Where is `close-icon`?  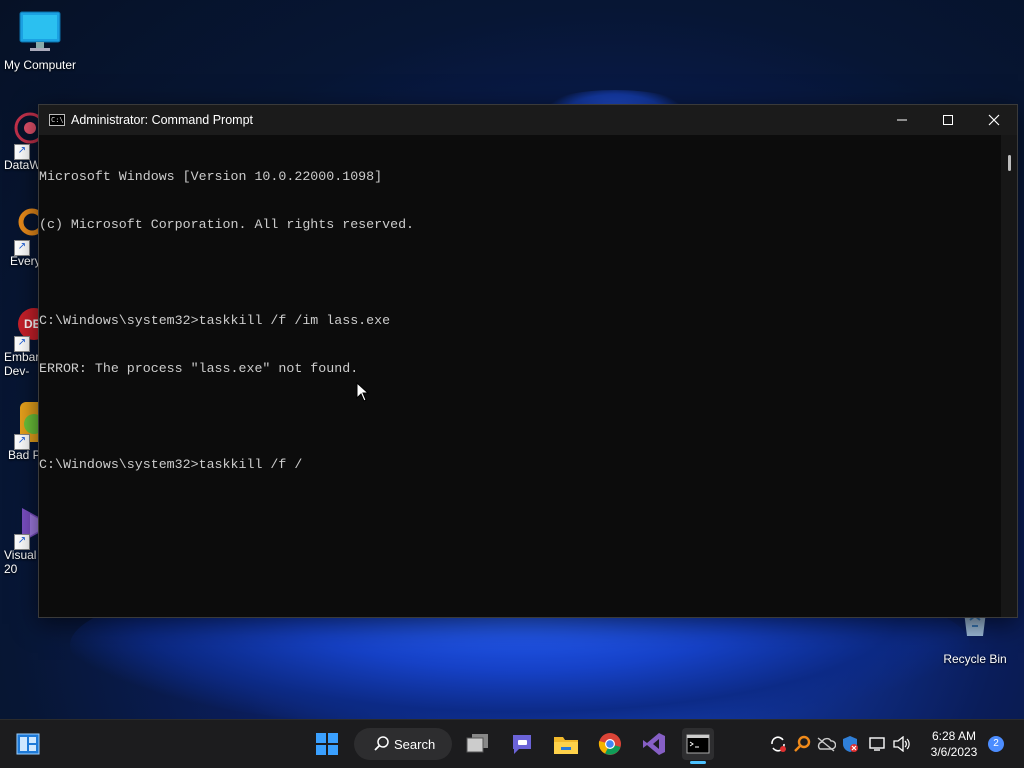
close-icon is located at coordinates (994, 120).